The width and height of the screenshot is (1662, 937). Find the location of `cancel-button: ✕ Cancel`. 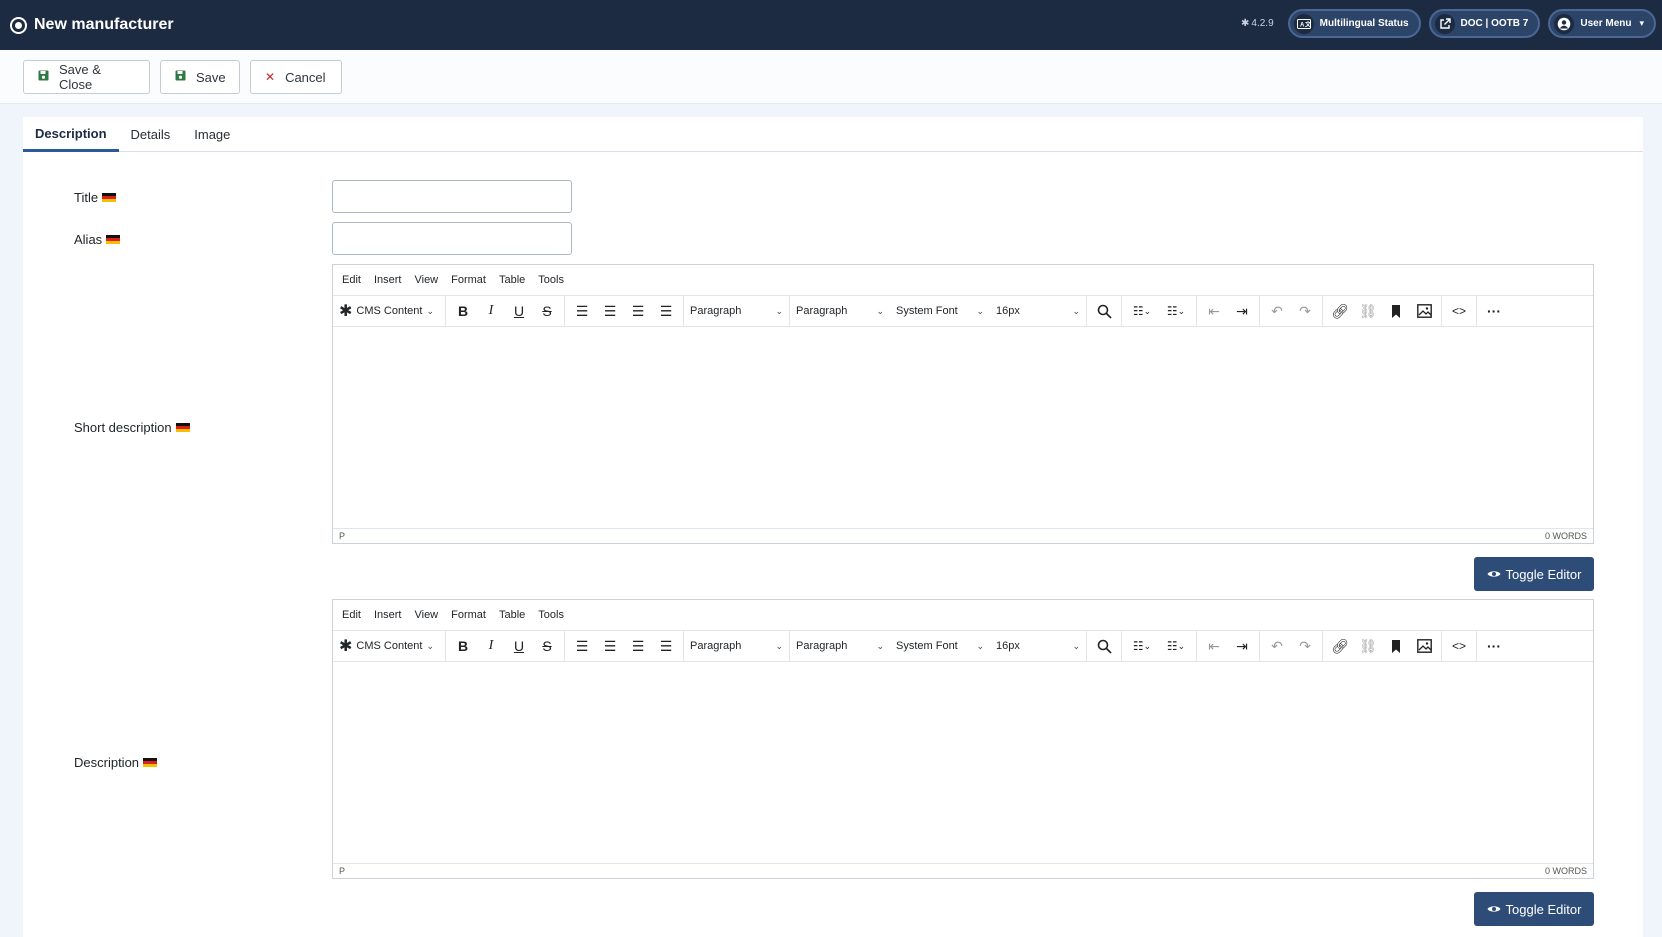

cancel-button: ✕ Cancel is located at coordinates (296, 77).